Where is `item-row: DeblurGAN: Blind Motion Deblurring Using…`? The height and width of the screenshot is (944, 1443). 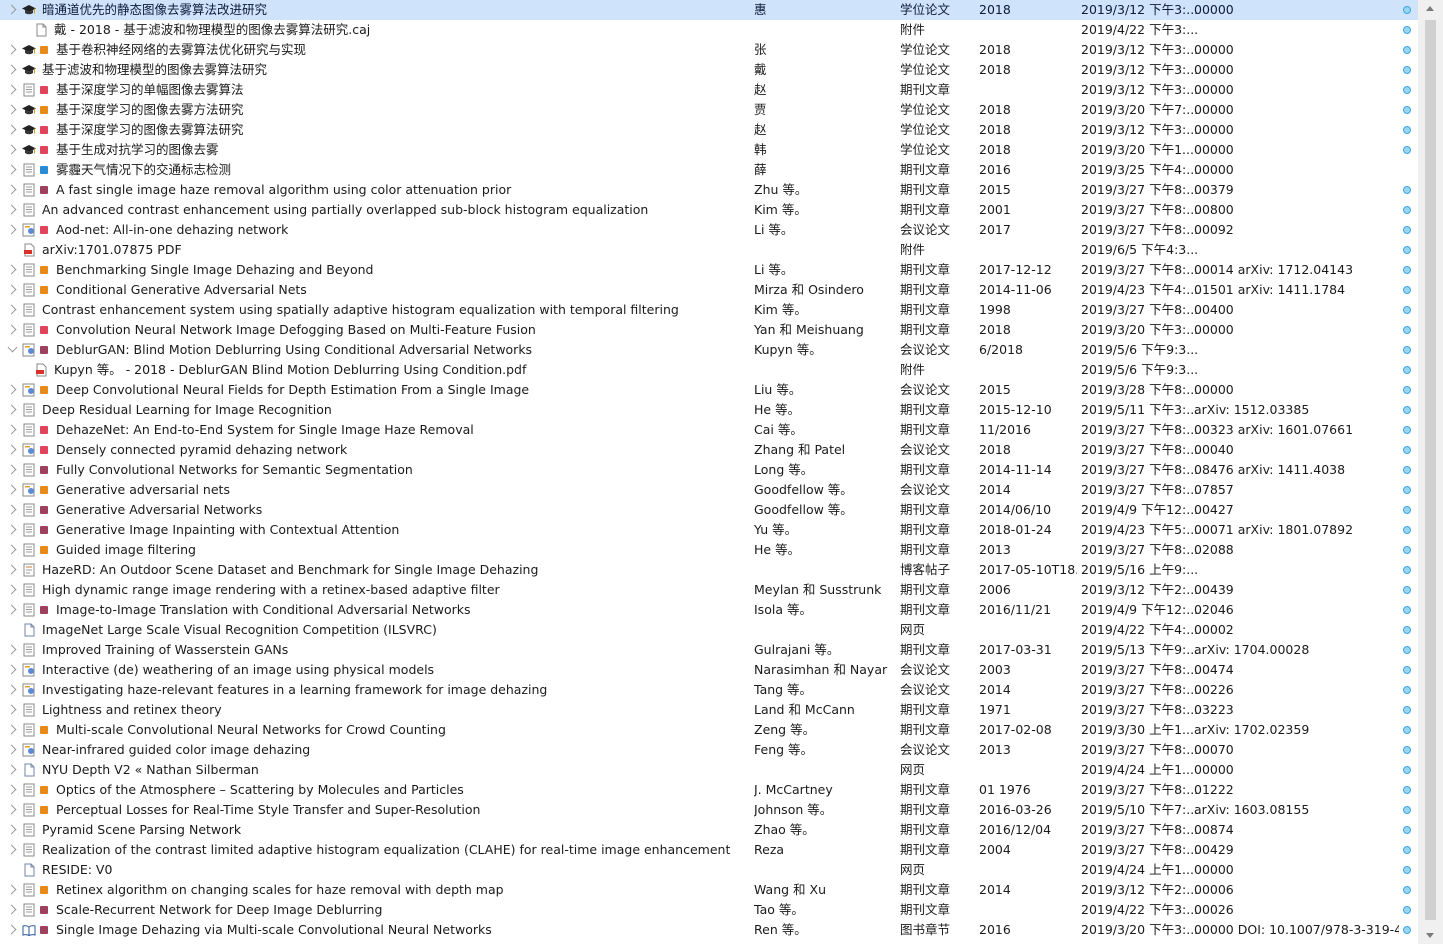
item-row: DeblurGAN: Blind Motion Deblurring Using… is located at coordinates (709, 350).